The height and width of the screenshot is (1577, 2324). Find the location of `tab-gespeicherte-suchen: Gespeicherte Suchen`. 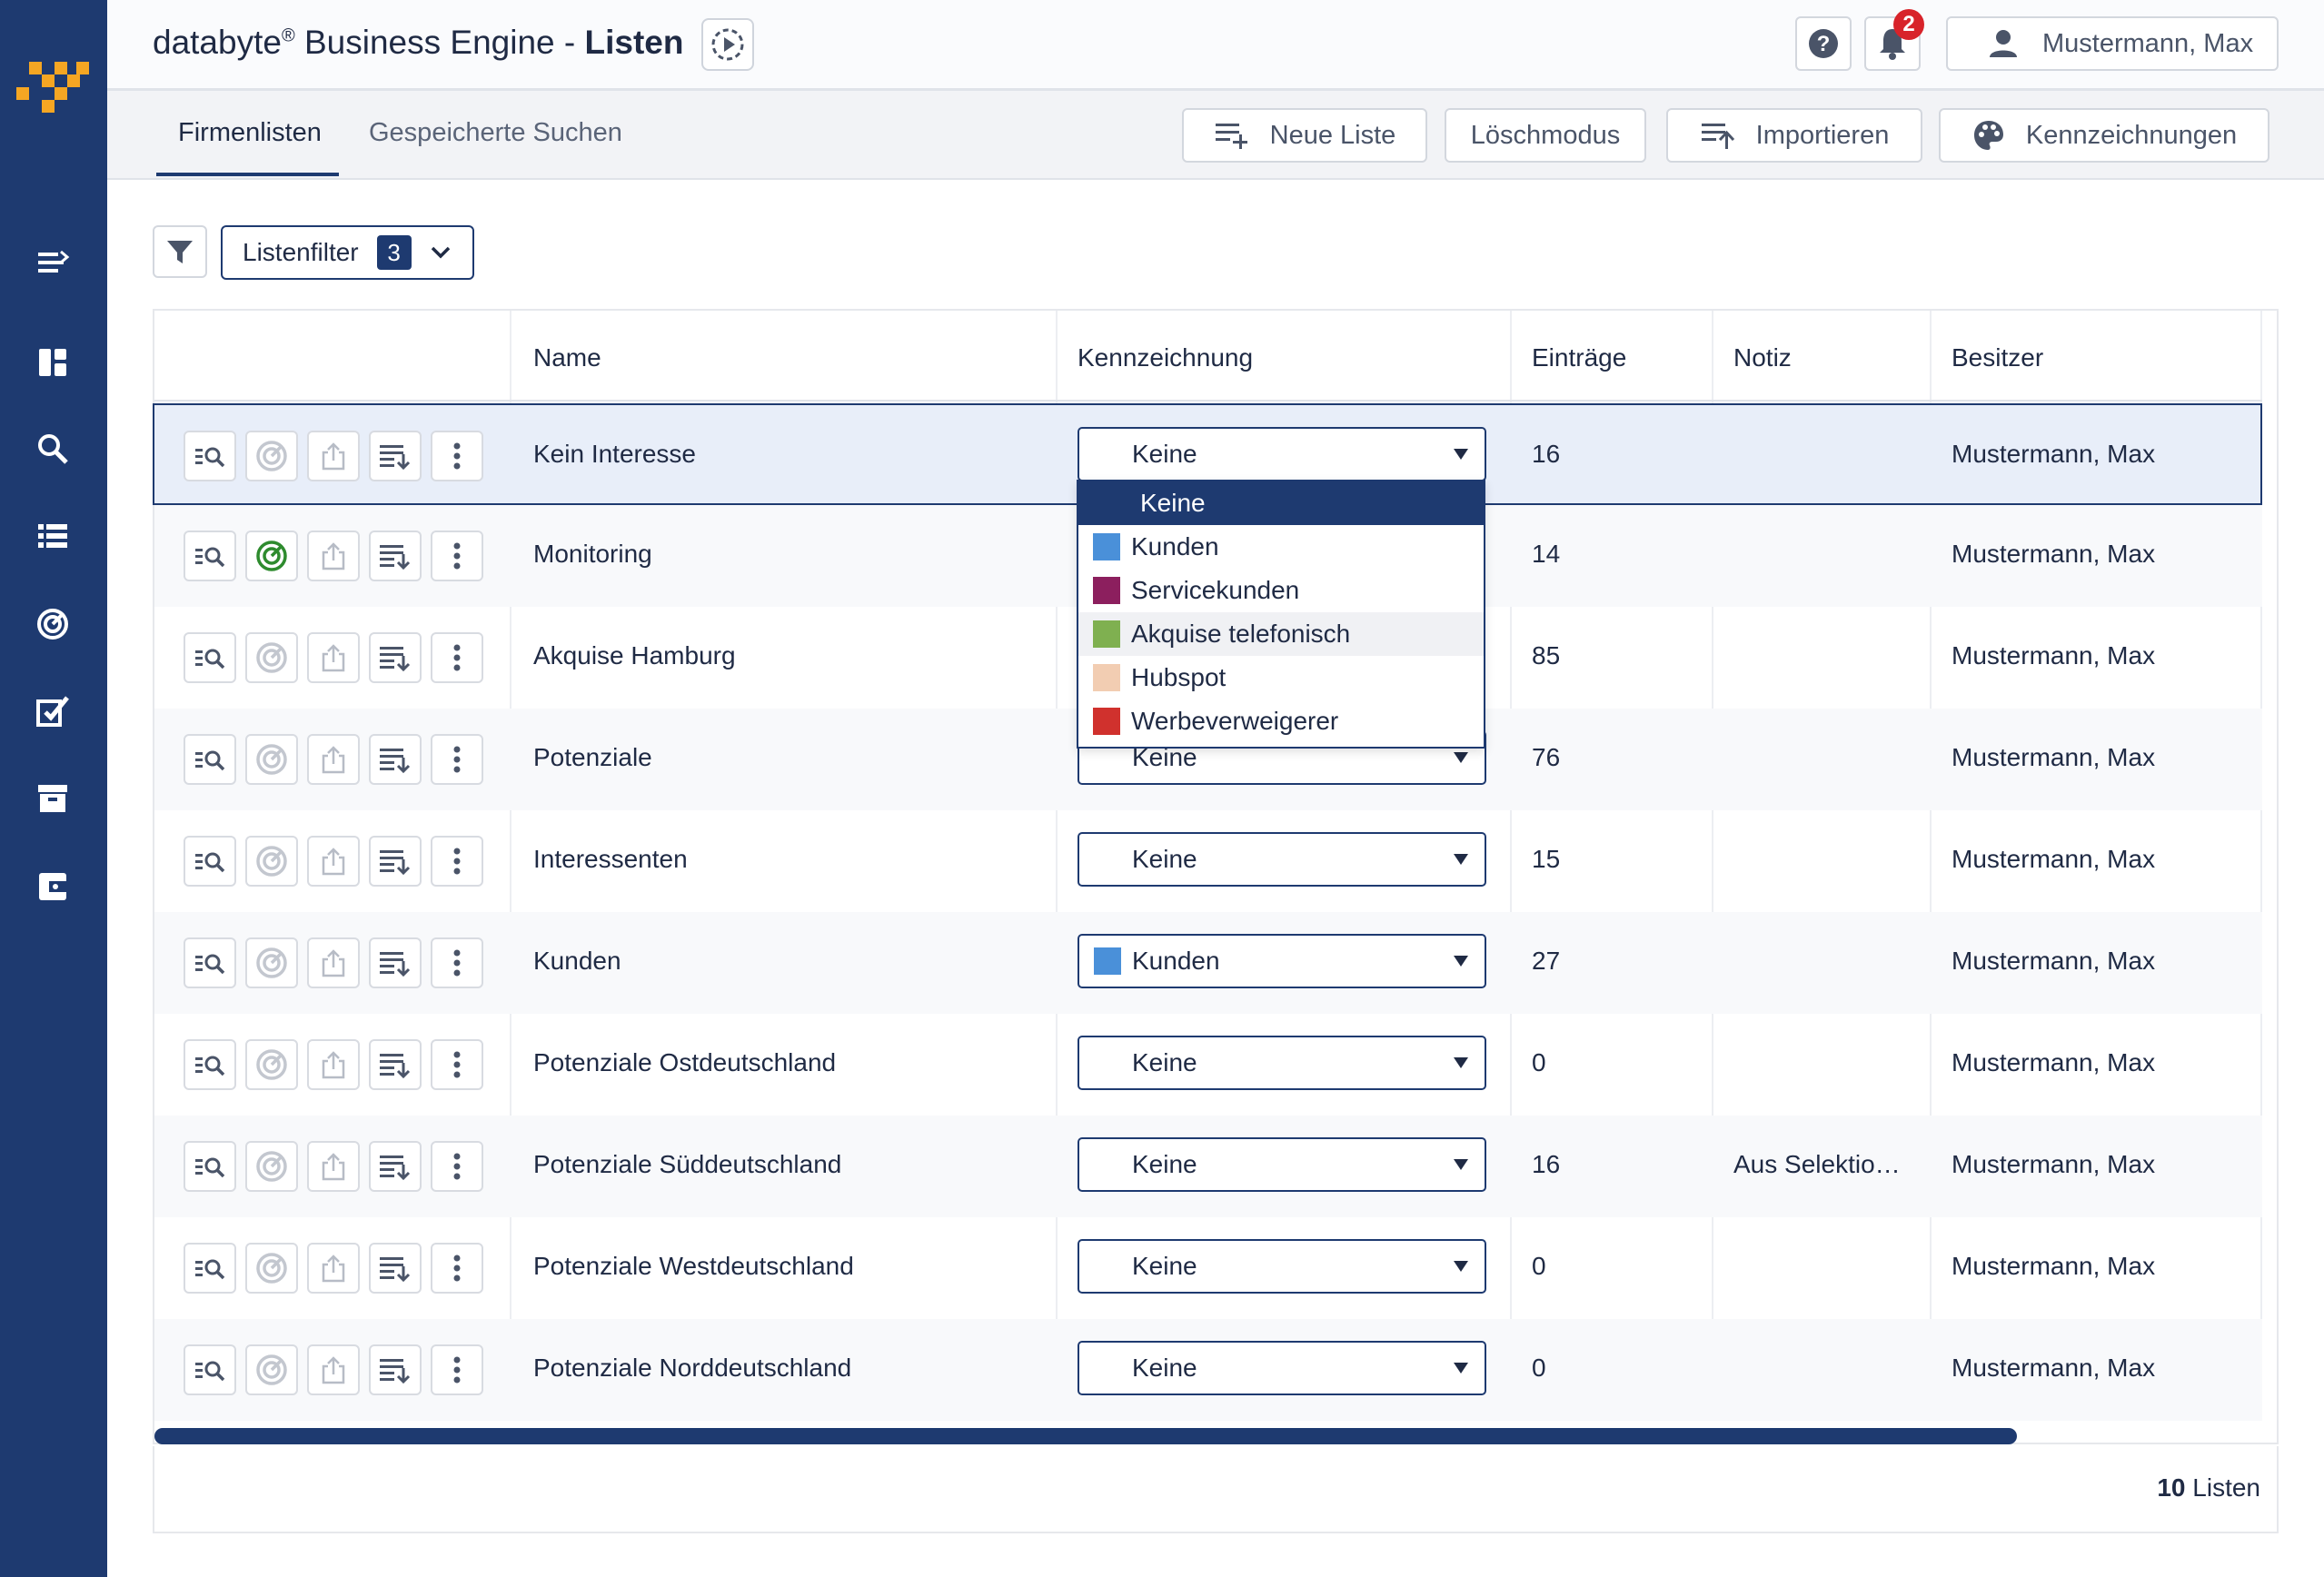

tab-gespeicherte-suchen: Gespeicherte Suchen is located at coordinates (495, 133).